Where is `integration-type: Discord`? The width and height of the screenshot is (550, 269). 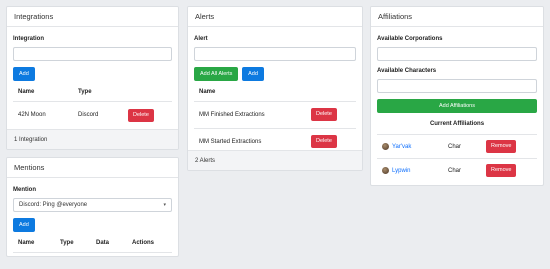 integration-type: Discord is located at coordinates (98, 114).